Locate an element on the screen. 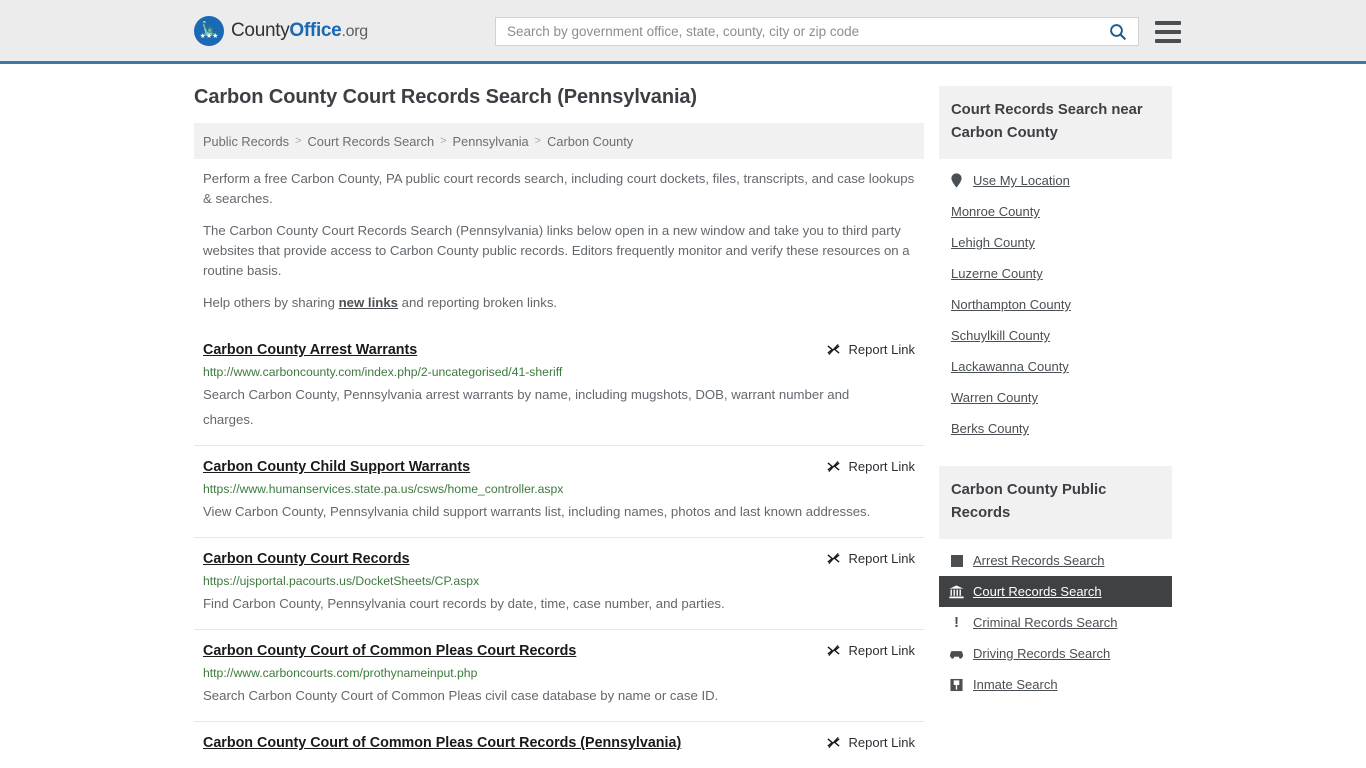  sidebar-item-berks-county: Berks County is located at coordinates (1055, 428).